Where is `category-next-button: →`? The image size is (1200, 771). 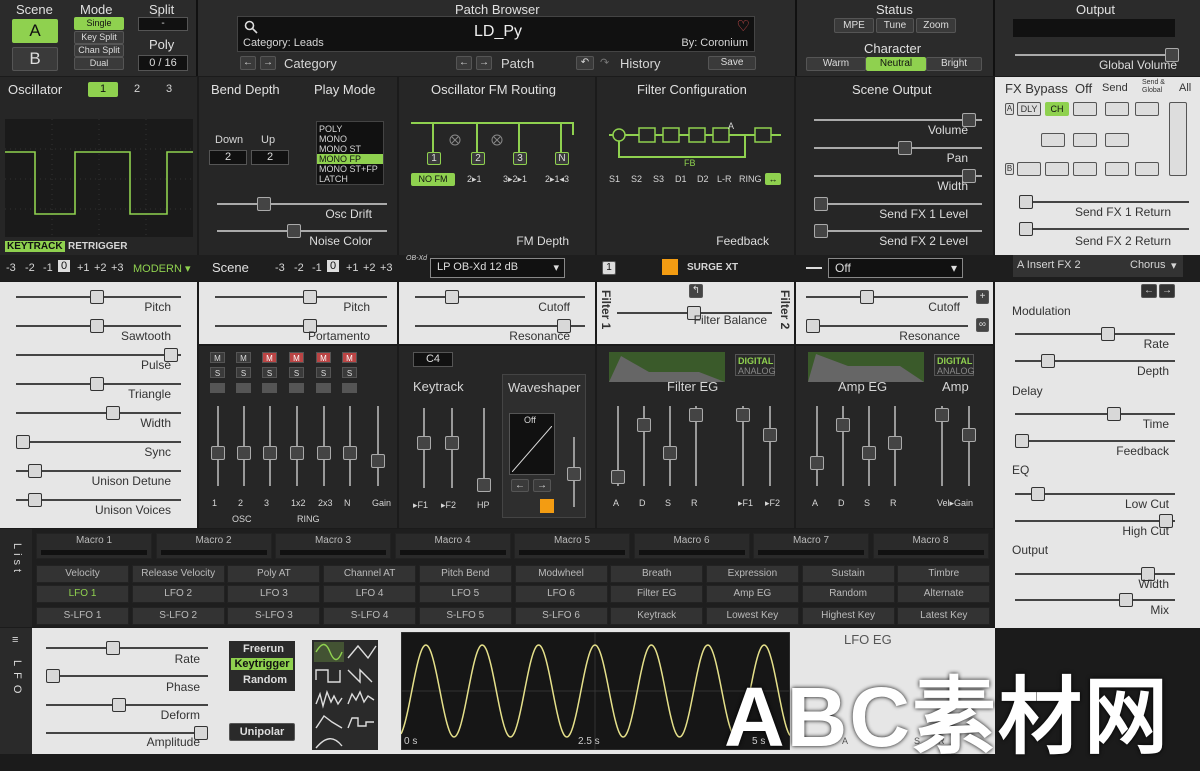
category-next-button: → is located at coordinates (268, 63).